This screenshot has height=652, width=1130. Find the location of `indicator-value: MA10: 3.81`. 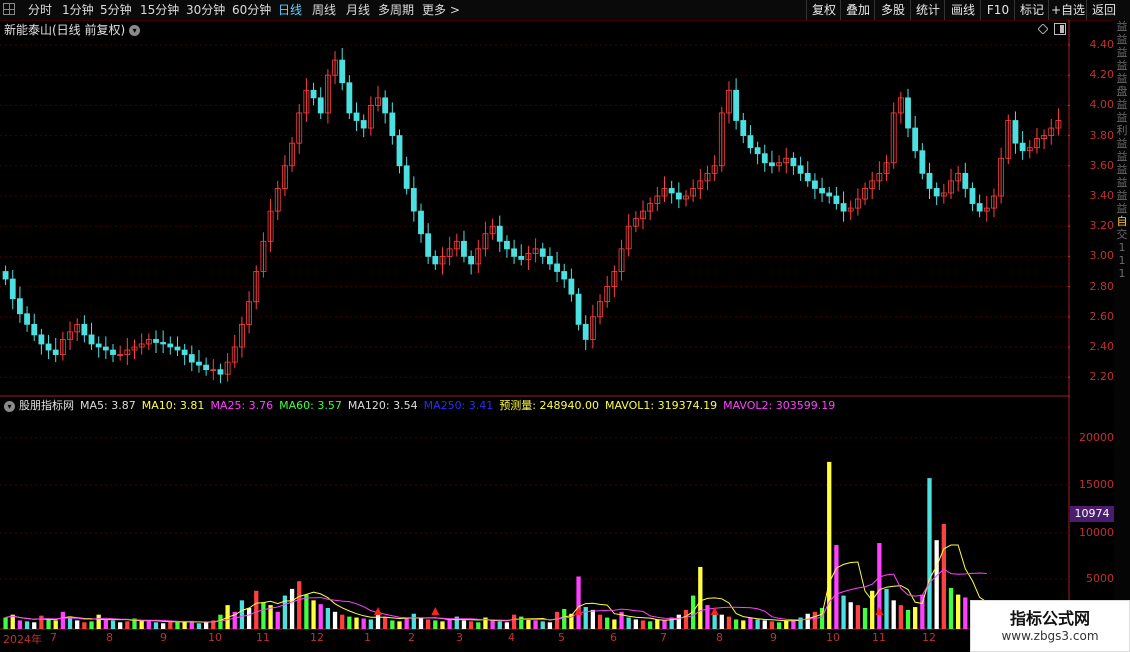

indicator-value: MA10: 3.81 is located at coordinates (173, 405).